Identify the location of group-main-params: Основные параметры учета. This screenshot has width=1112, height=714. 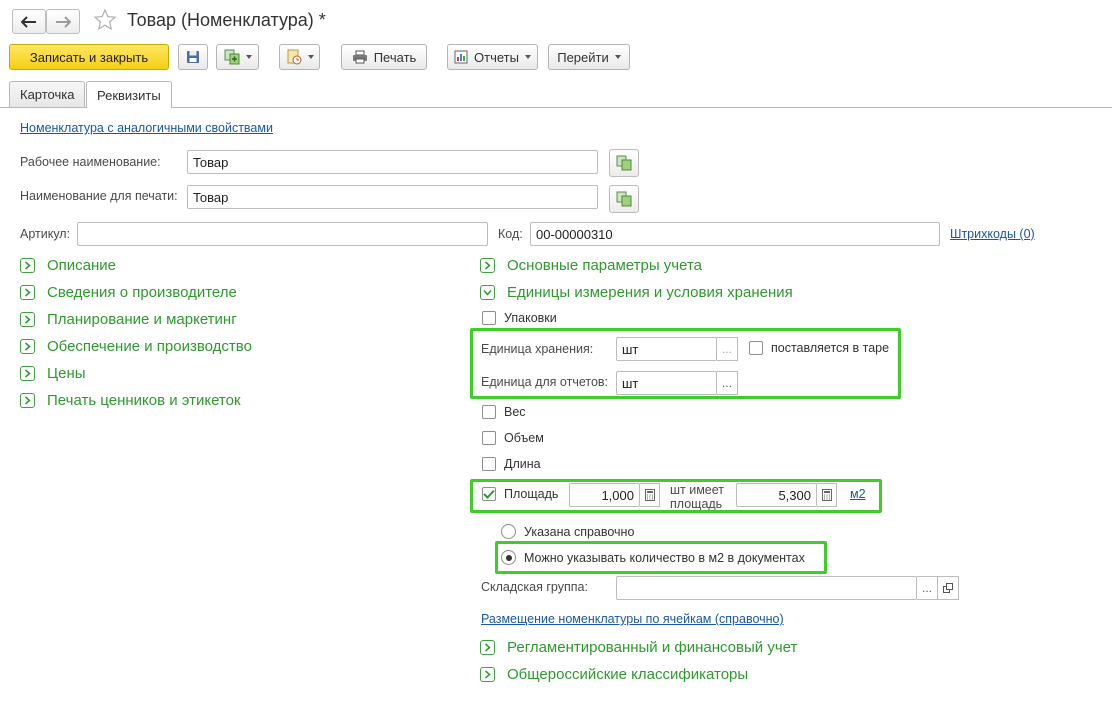
(591, 265).